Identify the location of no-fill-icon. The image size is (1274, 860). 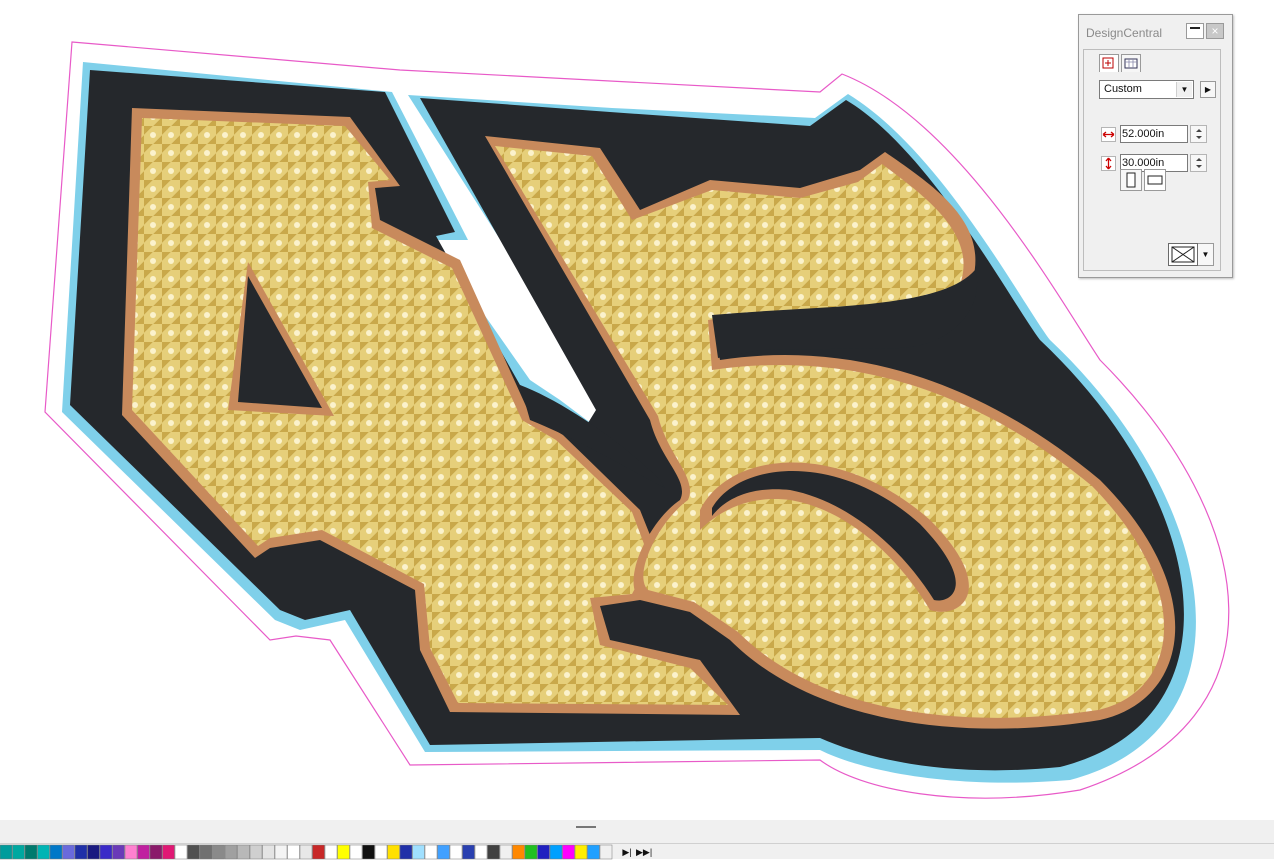
(1183, 254).